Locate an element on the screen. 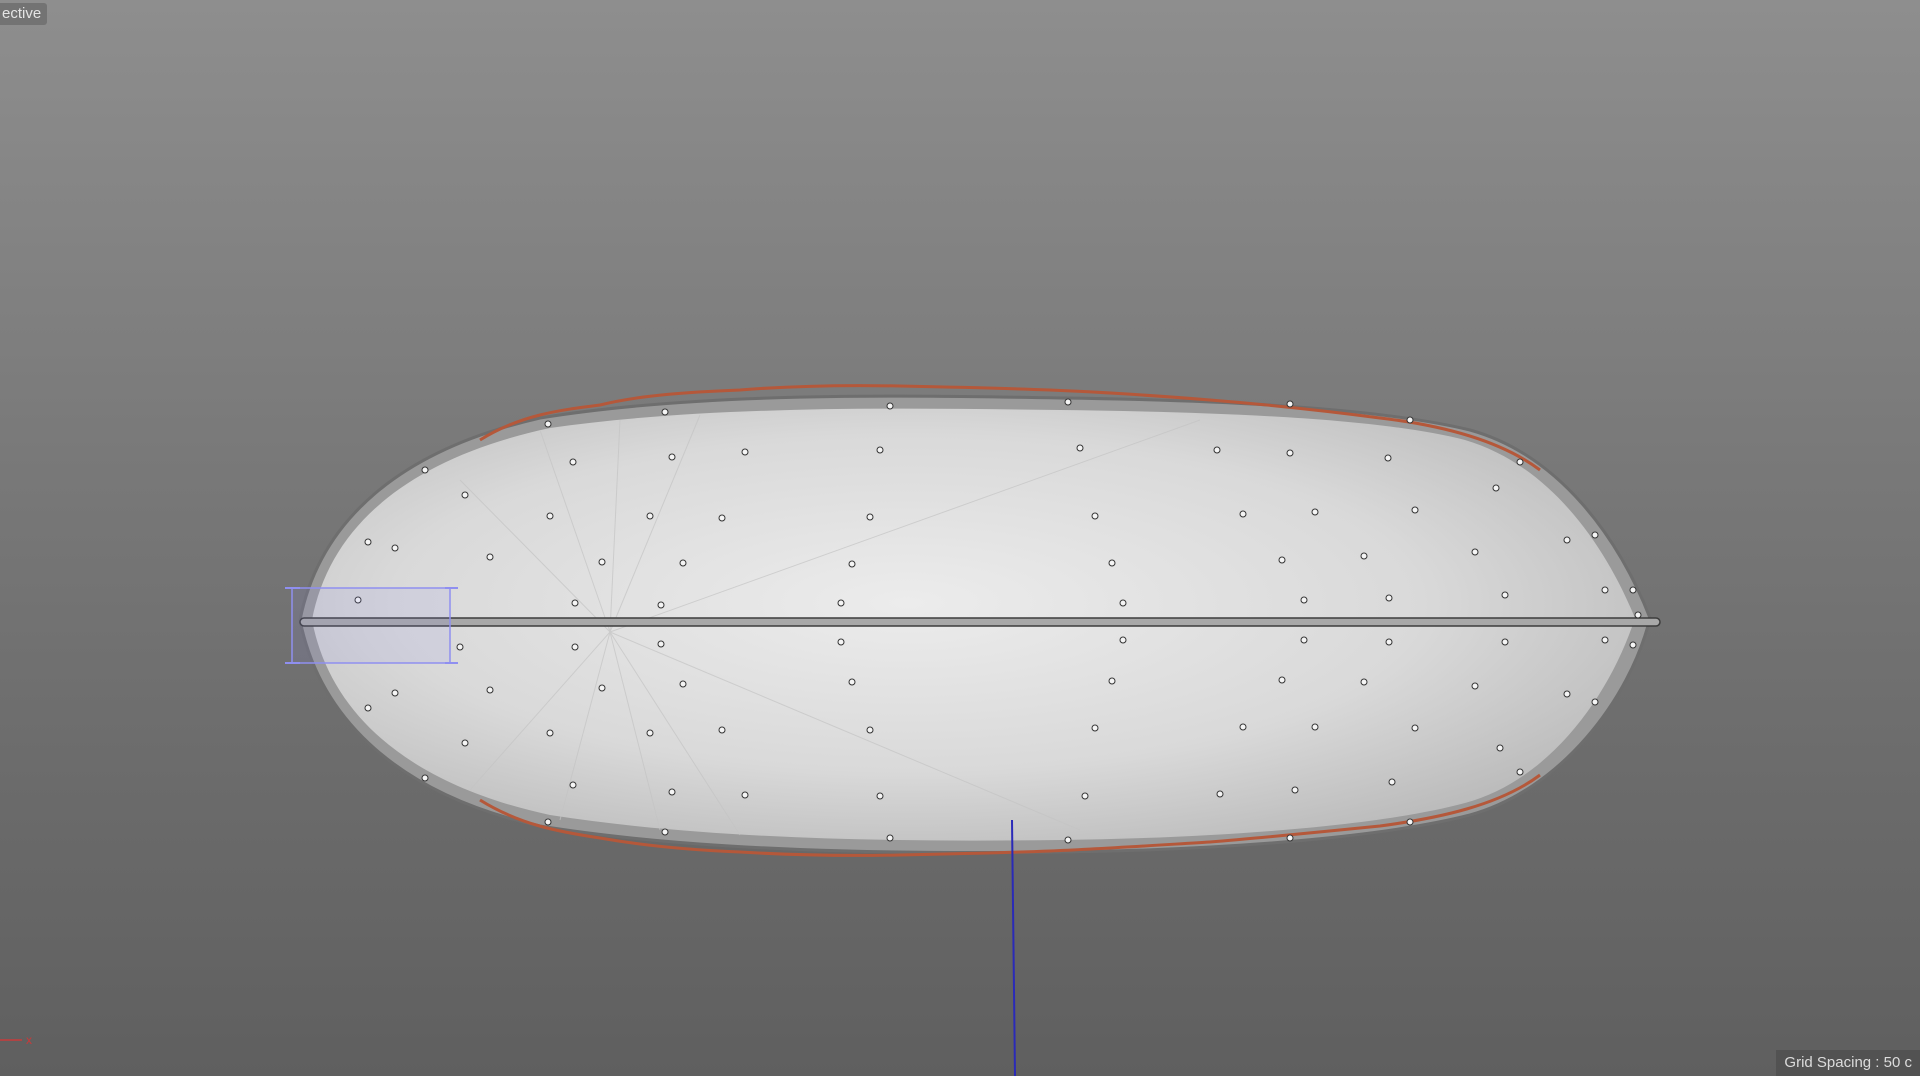  axis-gizmo: x is located at coordinates (16, 1040).